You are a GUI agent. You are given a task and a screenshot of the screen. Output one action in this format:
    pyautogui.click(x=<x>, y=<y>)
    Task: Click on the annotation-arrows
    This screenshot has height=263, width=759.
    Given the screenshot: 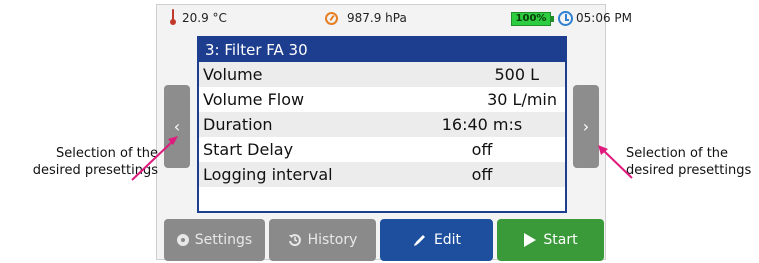 What is the action you would take?
    pyautogui.click(x=382, y=158)
    